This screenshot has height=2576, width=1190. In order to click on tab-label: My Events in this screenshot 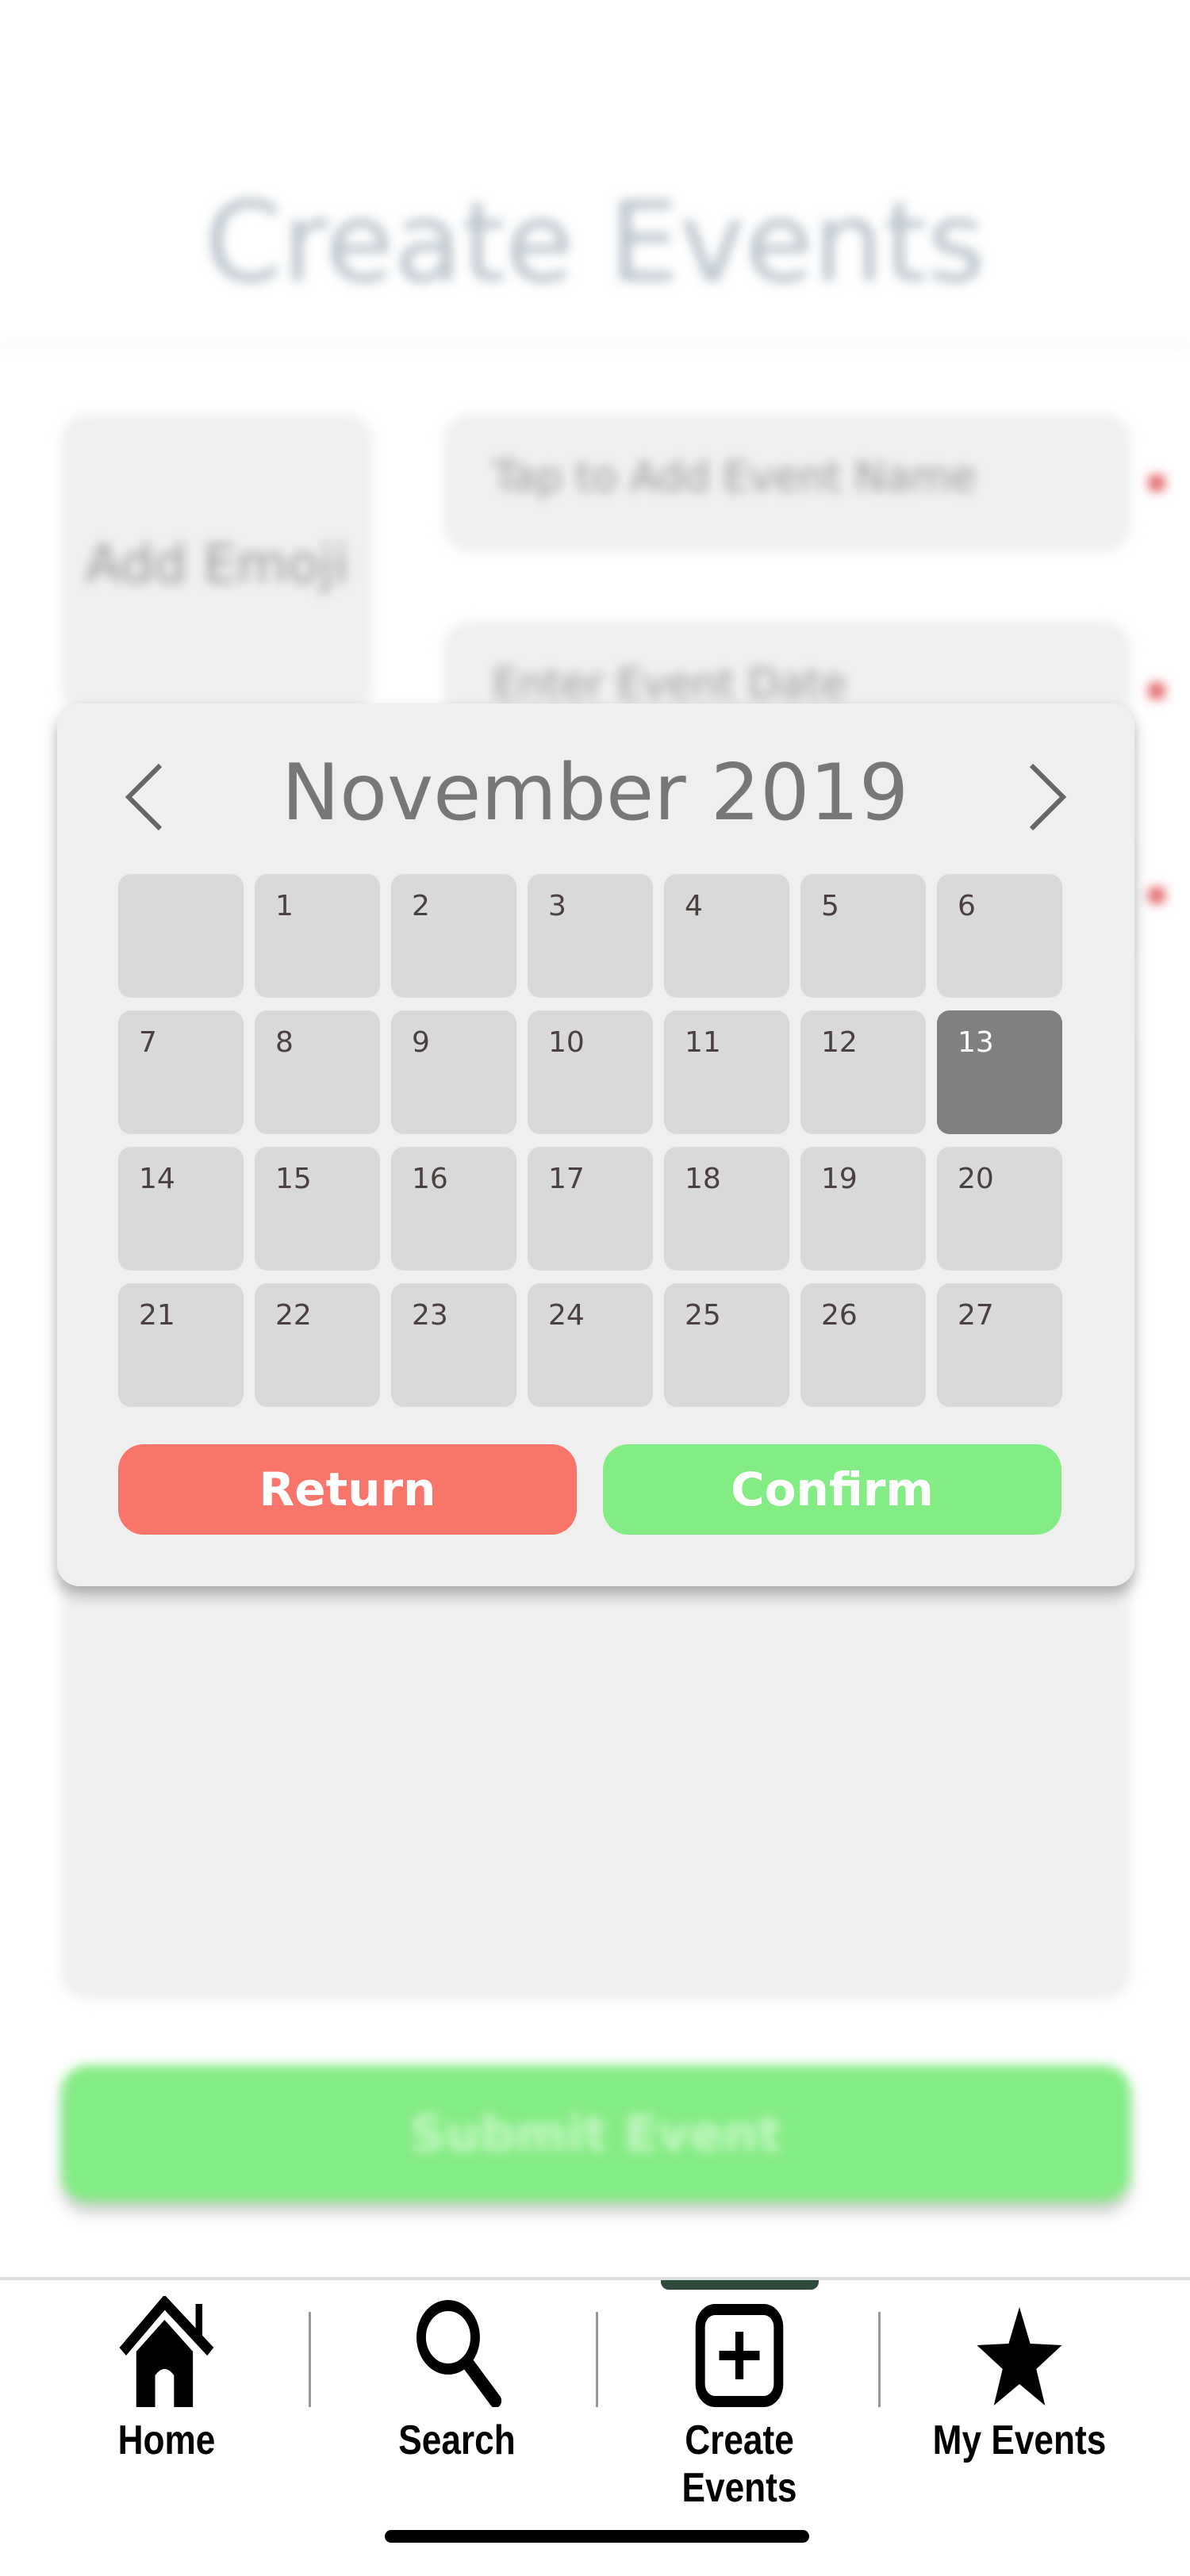, I will do `click(1019, 2440)`.